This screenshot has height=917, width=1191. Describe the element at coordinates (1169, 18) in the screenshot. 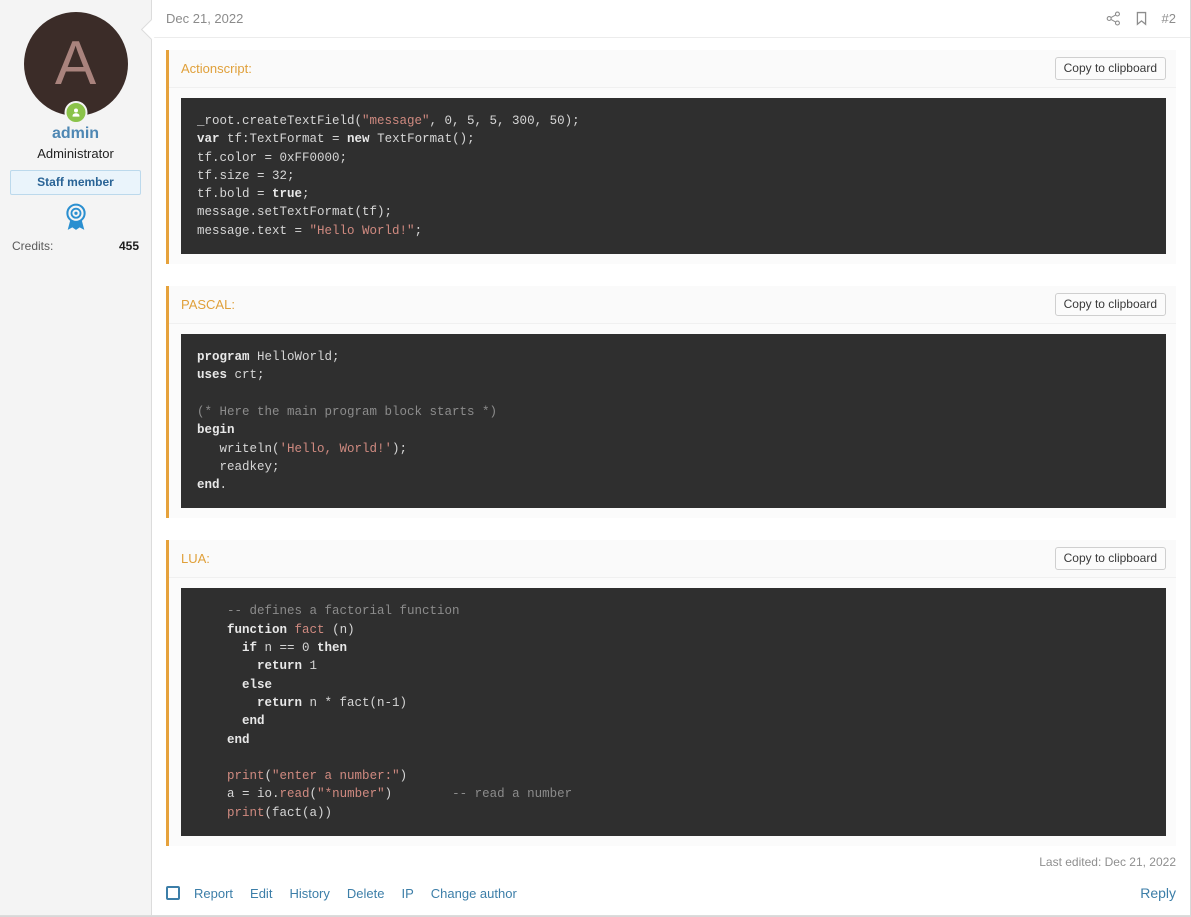

I see `post-number: #2` at that location.